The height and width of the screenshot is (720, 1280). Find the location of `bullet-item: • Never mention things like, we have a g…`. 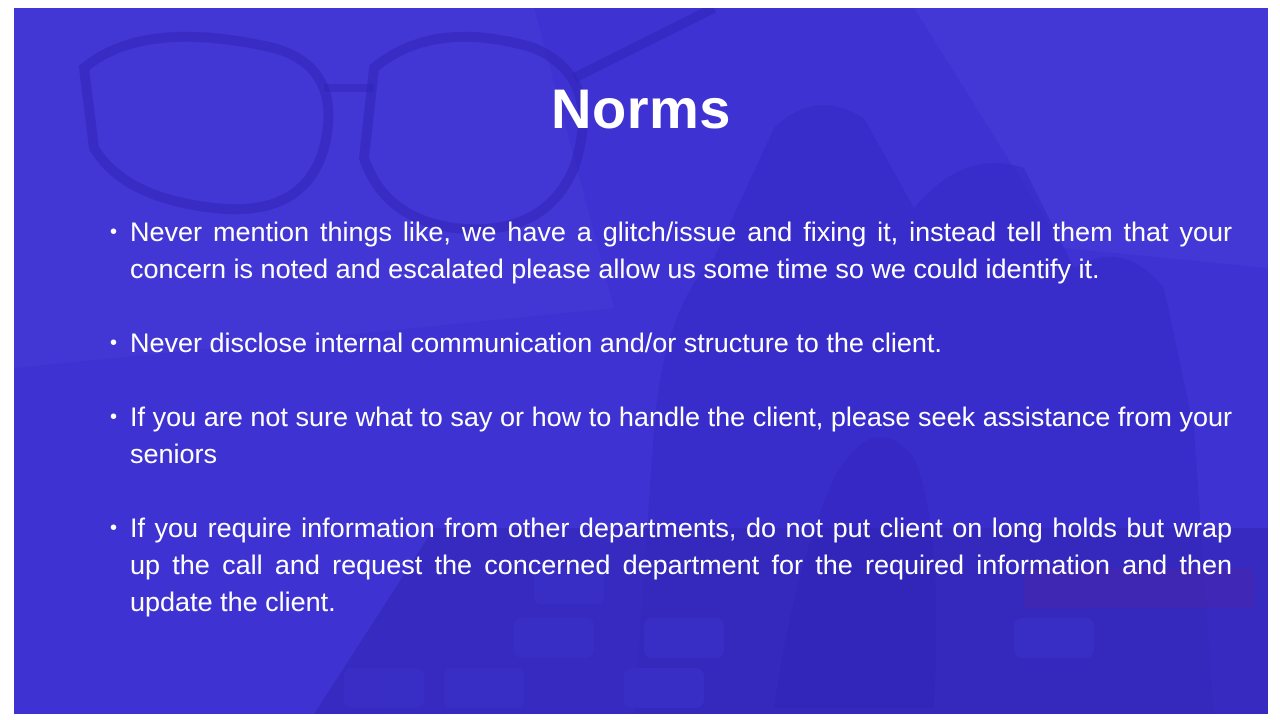

bullet-item: • Never mention things like, we have a g… is located at coordinates (671, 251).